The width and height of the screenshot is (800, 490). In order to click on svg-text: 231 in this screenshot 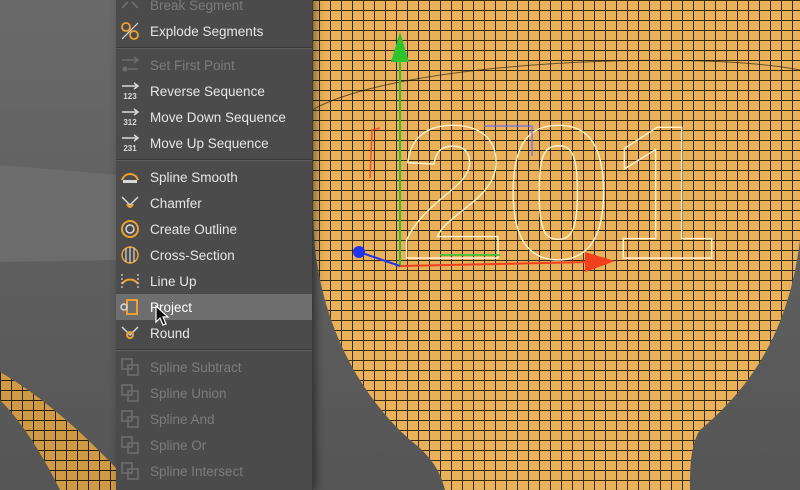, I will do `click(130, 148)`.